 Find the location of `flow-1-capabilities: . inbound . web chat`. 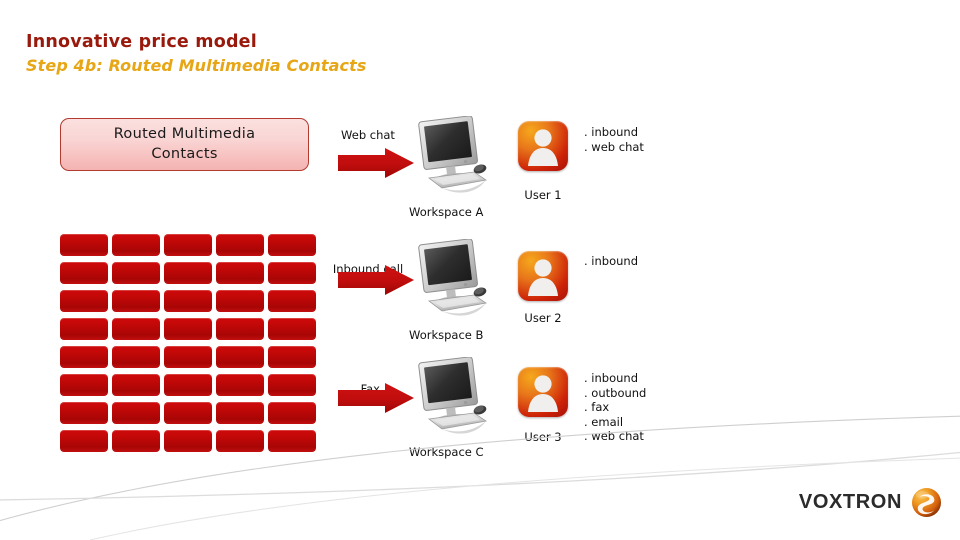

flow-1-capabilities: . inbound . web chat is located at coordinates (614, 139).